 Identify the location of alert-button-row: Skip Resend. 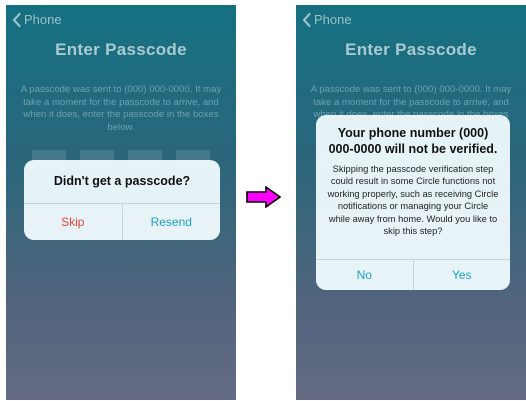
(122, 221).